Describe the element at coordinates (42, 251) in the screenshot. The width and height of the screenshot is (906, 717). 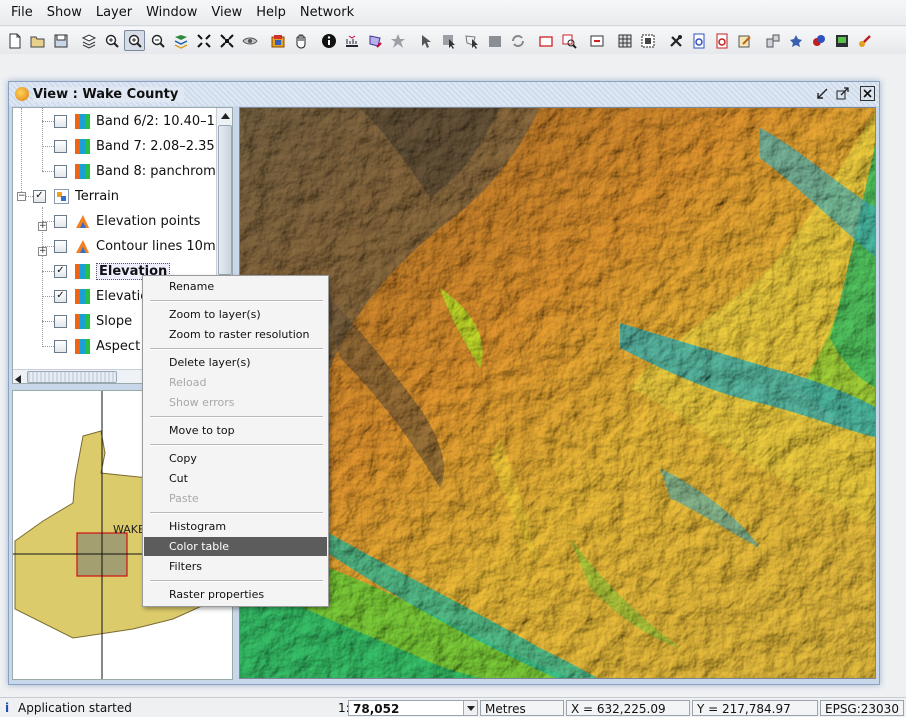
I see `expand-contour-lines-toggle: +` at that location.